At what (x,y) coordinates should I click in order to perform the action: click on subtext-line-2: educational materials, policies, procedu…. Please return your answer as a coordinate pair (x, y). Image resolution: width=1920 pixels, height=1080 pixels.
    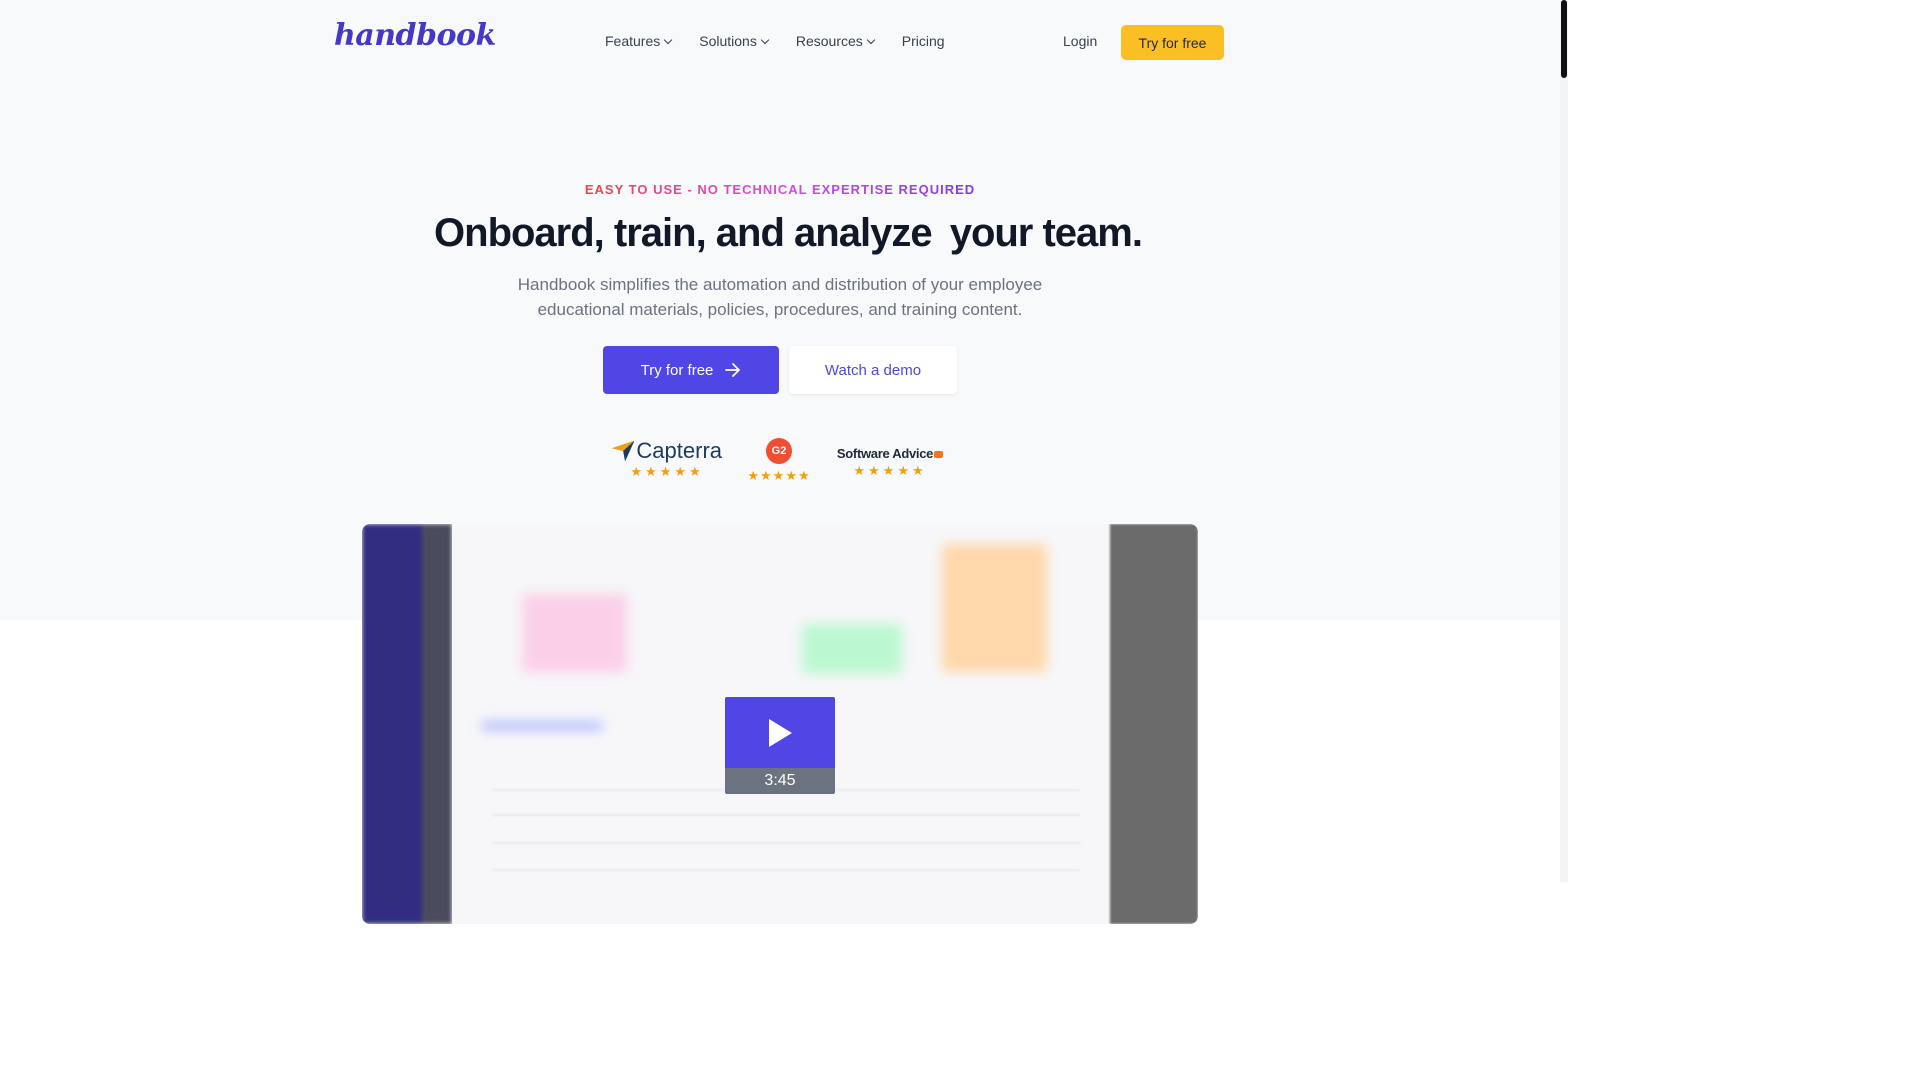
    Looking at the image, I should click on (780, 309).